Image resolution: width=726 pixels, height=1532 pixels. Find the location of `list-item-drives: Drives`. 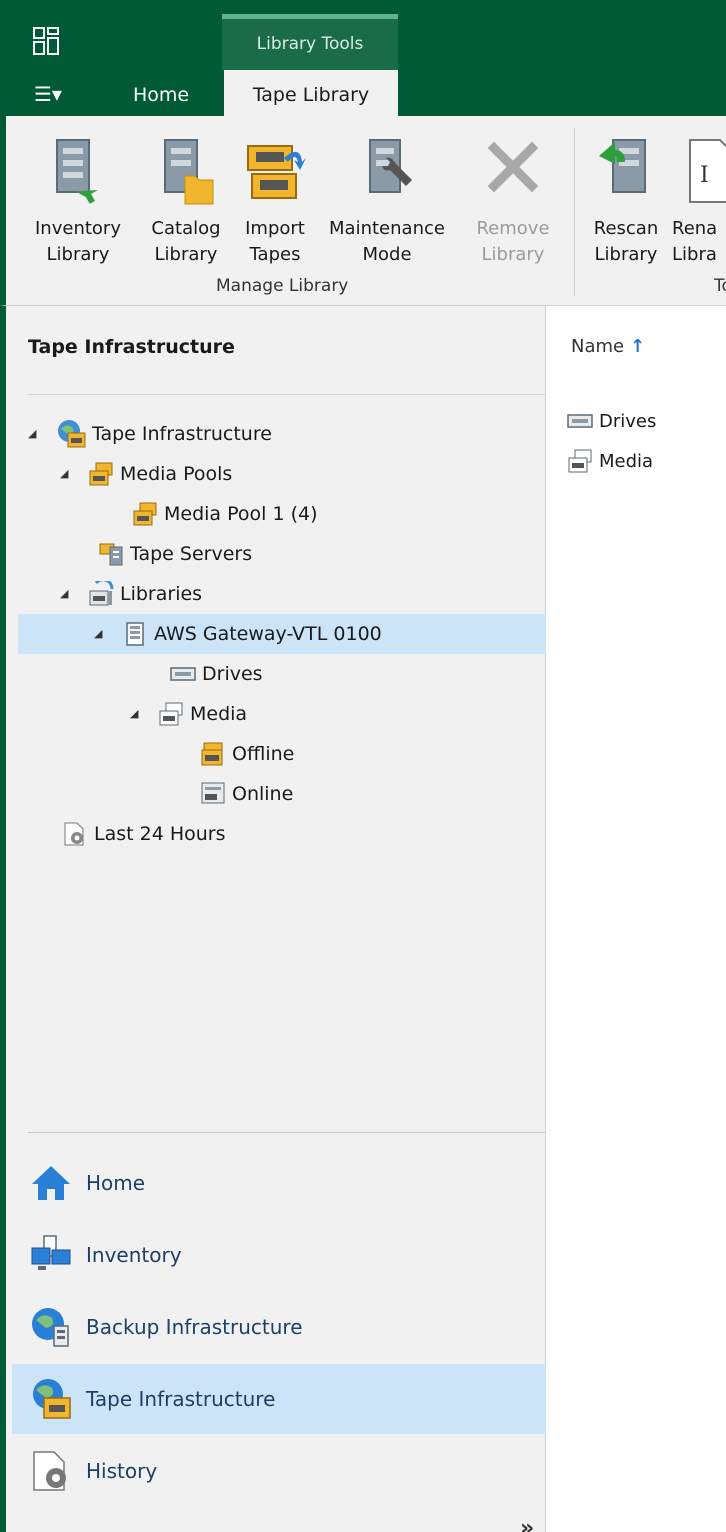

list-item-drives: Drives is located at coordinates (611, 421).